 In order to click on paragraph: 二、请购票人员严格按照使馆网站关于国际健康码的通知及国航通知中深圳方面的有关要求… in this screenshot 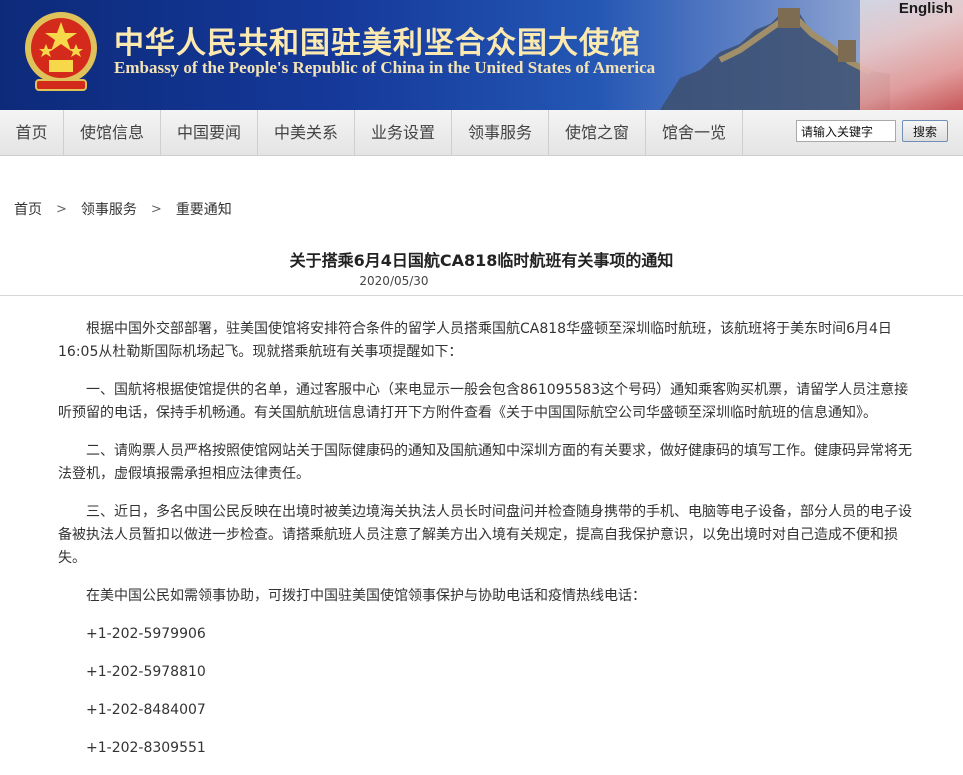, I will do `click(485, 462)`.